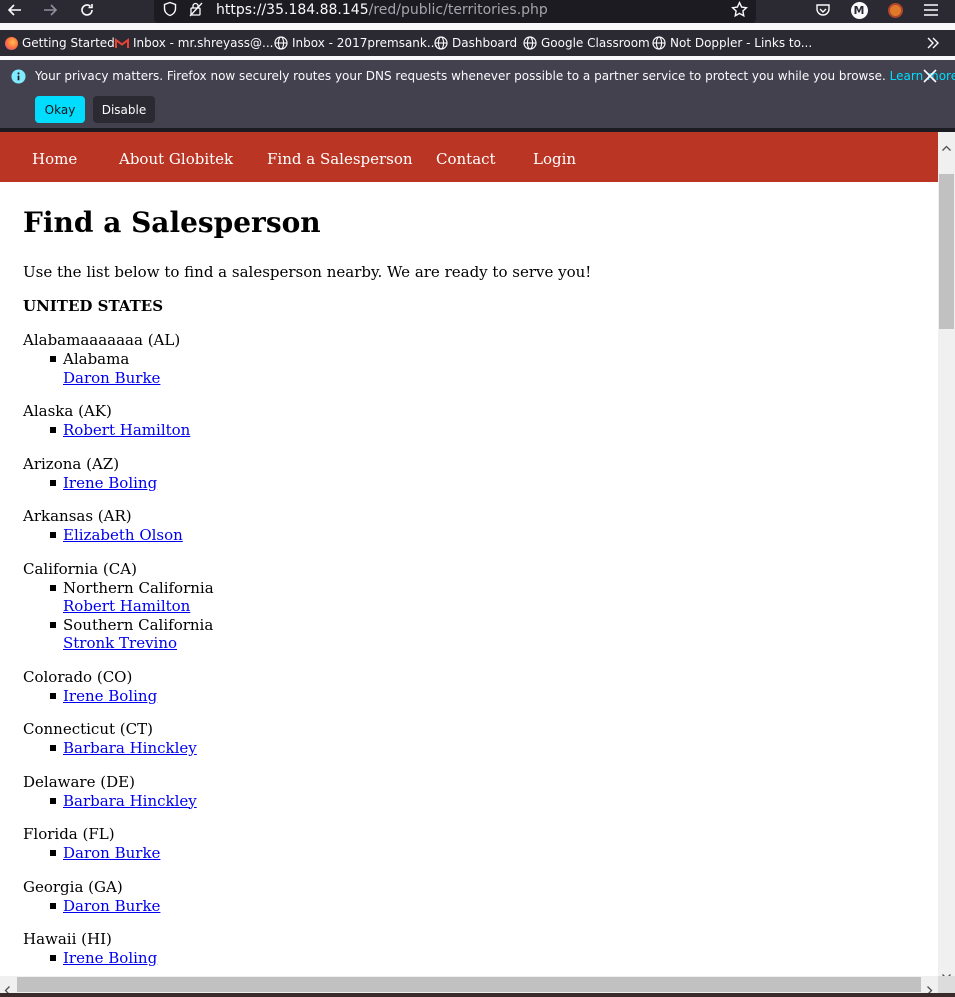 The height and width of the screenshot is (997, 955). What do you see at coordinates (485, 43) in the screenshot?
I see `bookmark-label: Dashboard` at bounding box center [485, 43].